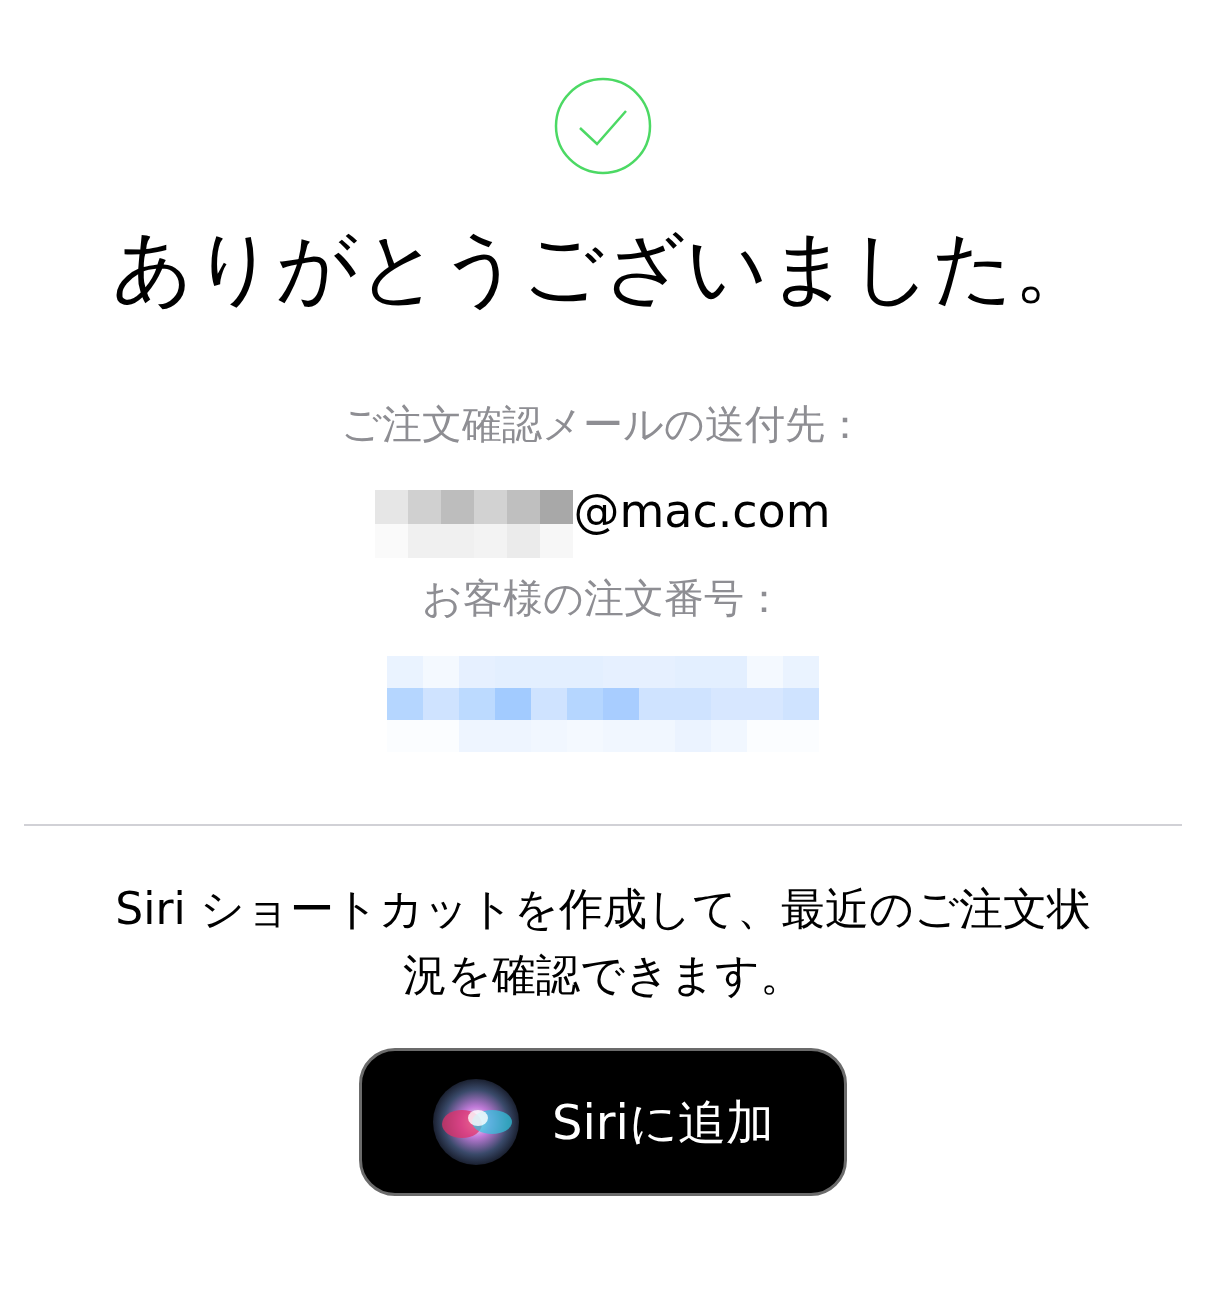 This screenshot has height=1299, width=1206. What do you see at coordinates (603, 424) in the screenshot?
I see `email-label: ご注文確認メールの送付先：` at bounding box center [603, 424].